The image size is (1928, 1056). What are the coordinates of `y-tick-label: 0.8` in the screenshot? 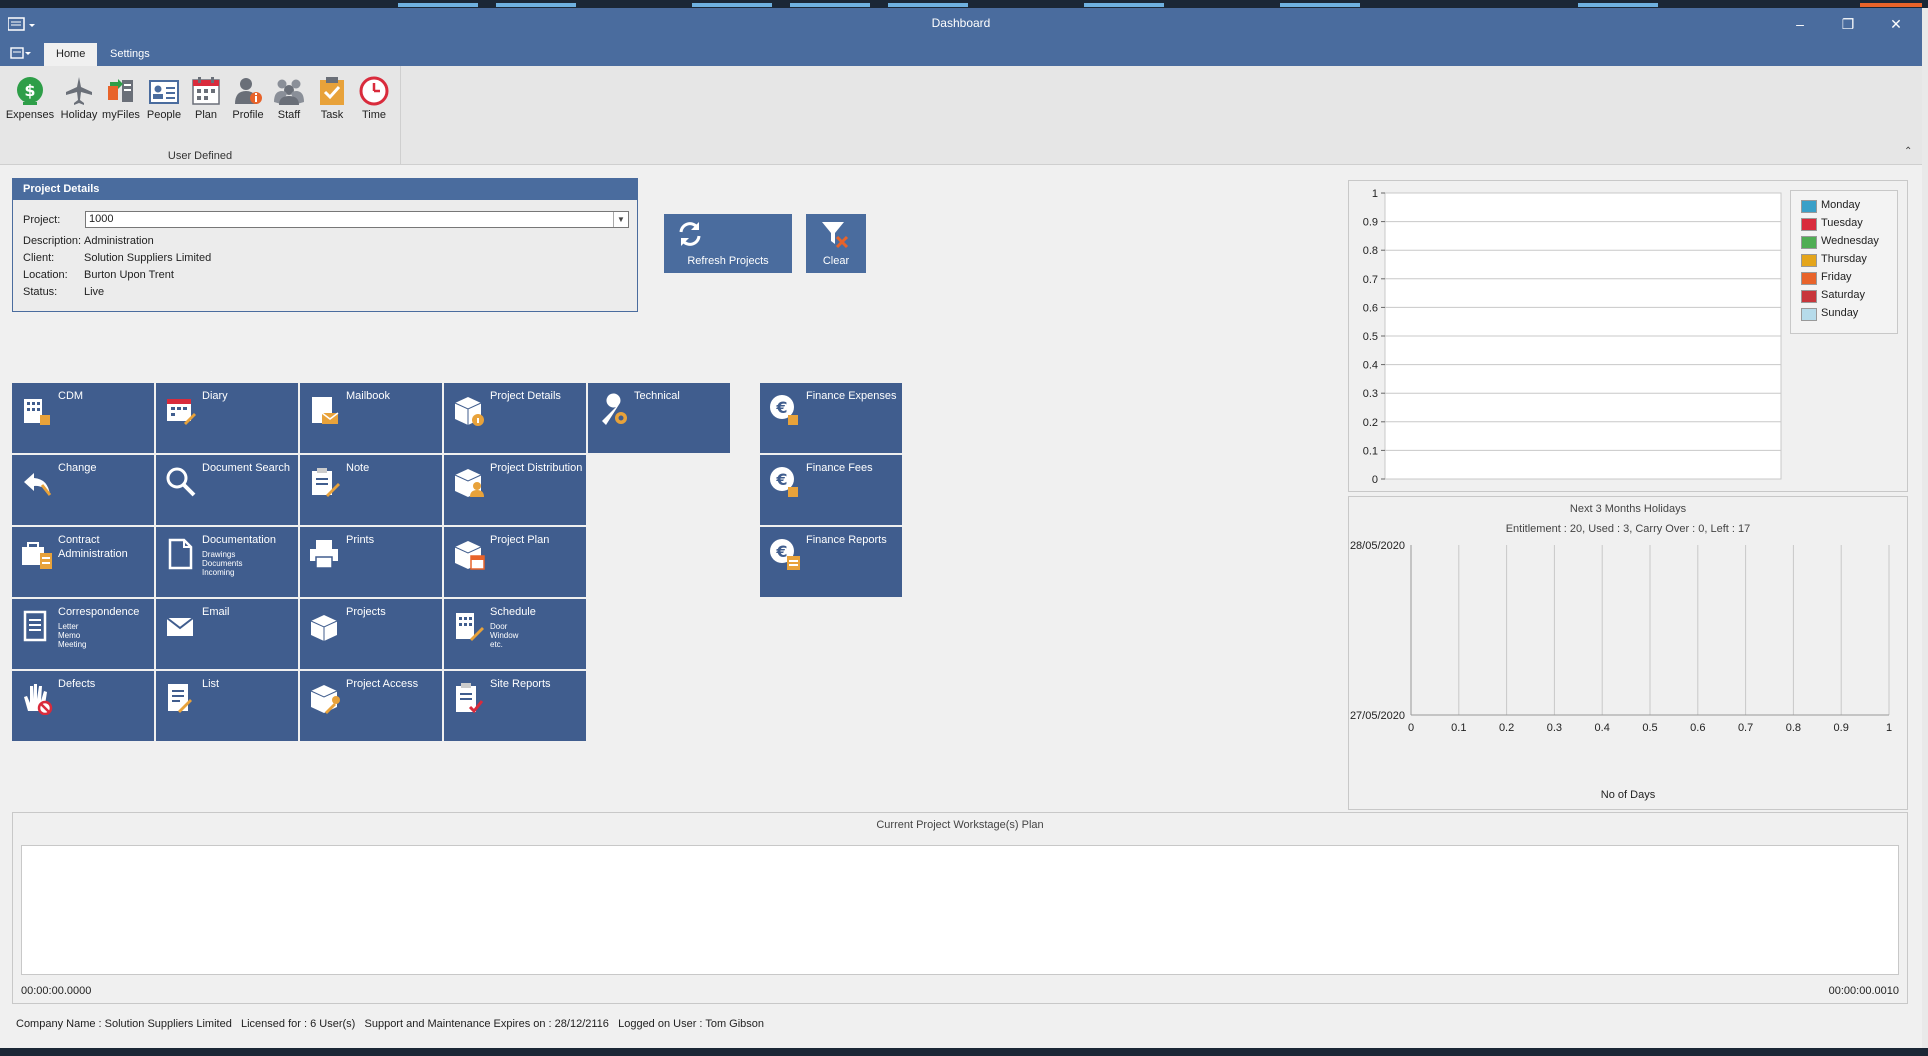 It's located at (1370, 251).